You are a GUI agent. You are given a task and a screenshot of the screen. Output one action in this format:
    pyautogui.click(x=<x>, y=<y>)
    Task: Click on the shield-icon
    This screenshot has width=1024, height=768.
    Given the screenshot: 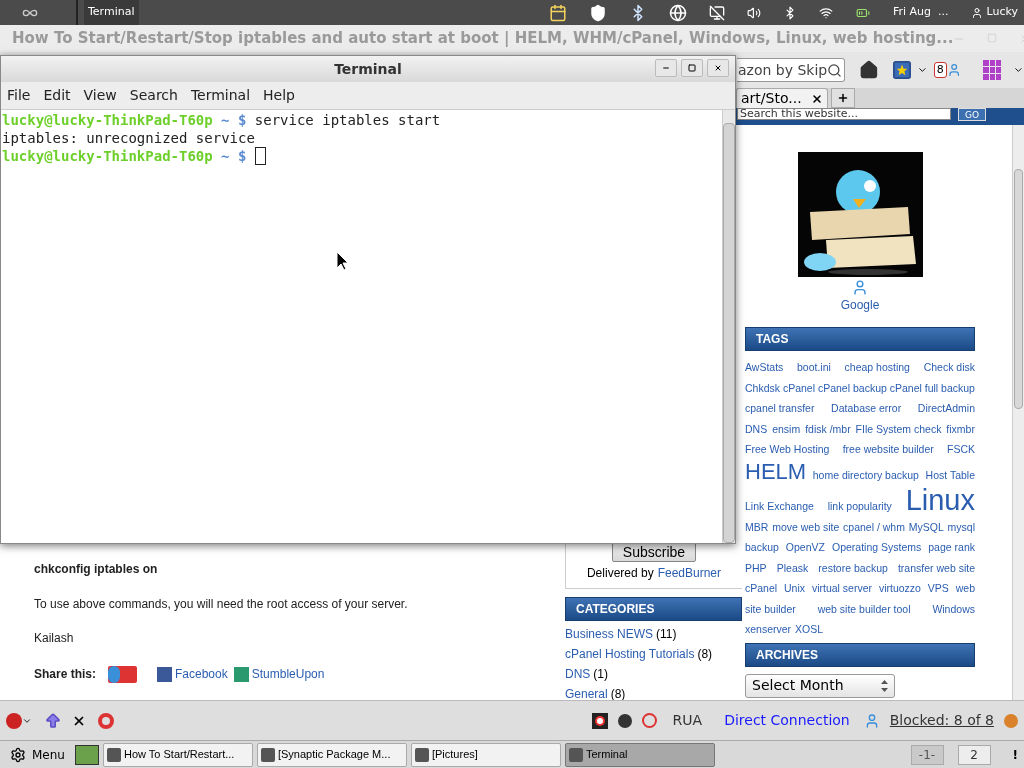 What is the action you would take?
    pyautogui.click(x=597, y=12)
    